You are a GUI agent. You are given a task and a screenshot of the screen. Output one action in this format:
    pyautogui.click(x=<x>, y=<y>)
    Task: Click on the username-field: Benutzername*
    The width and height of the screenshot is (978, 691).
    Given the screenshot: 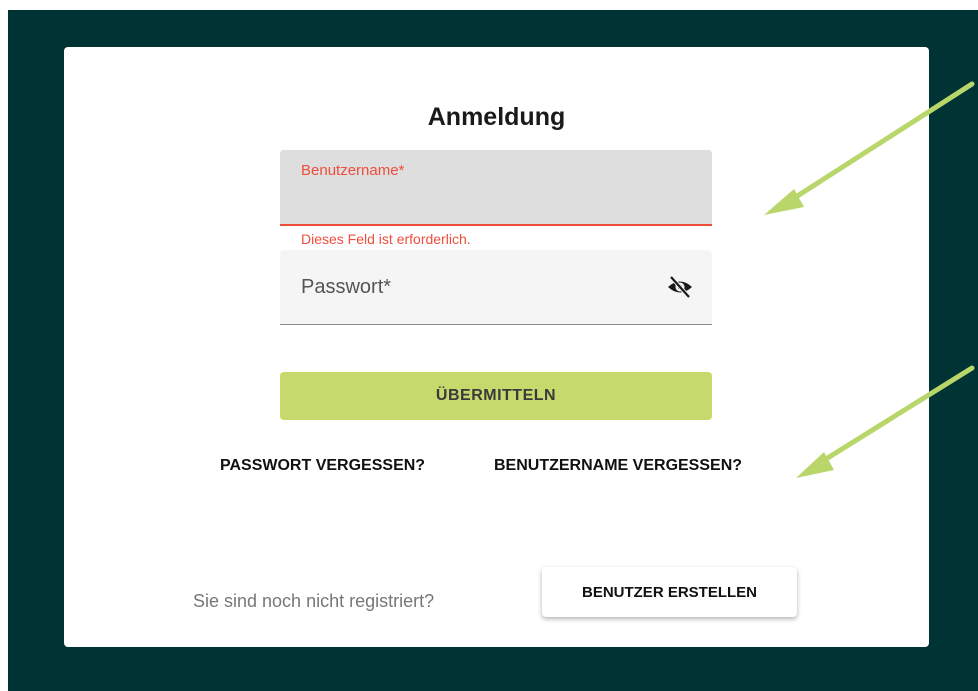 What is the action you would take?
    pyautogui.click(x=496, y=188)
    